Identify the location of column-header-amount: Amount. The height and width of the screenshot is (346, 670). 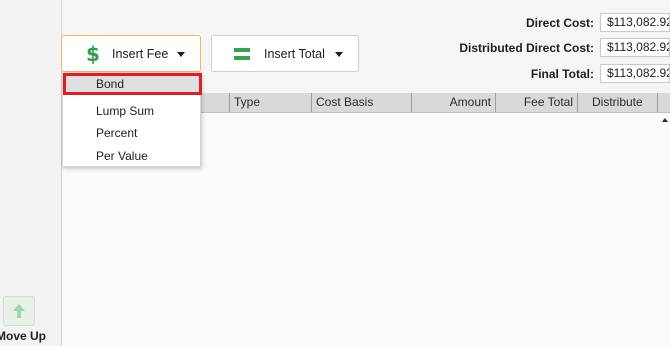
(453, 102).